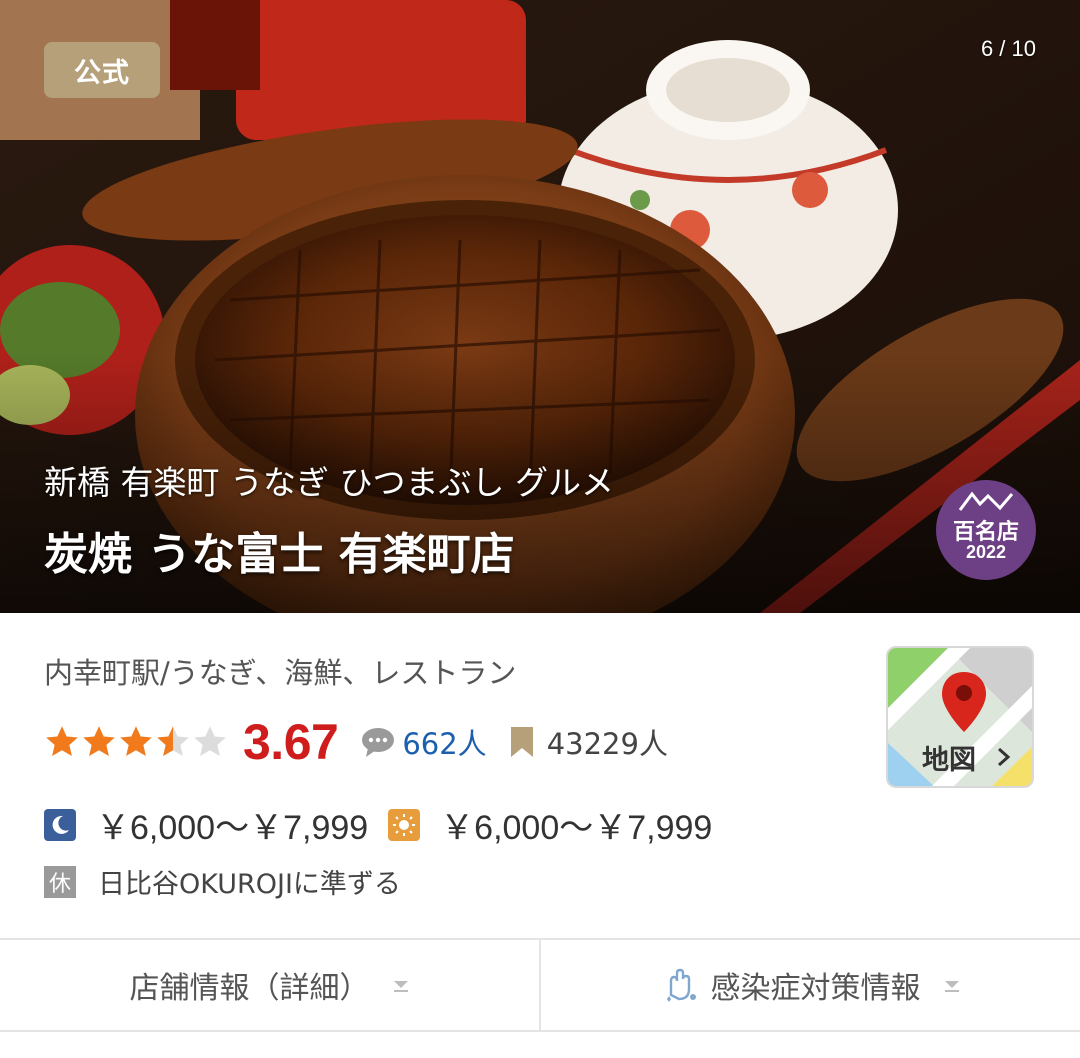 This screenshot has width=1080, height=1058. I want to click on dinner-price: ￥6,000～￥7,999, so click(232, 828).